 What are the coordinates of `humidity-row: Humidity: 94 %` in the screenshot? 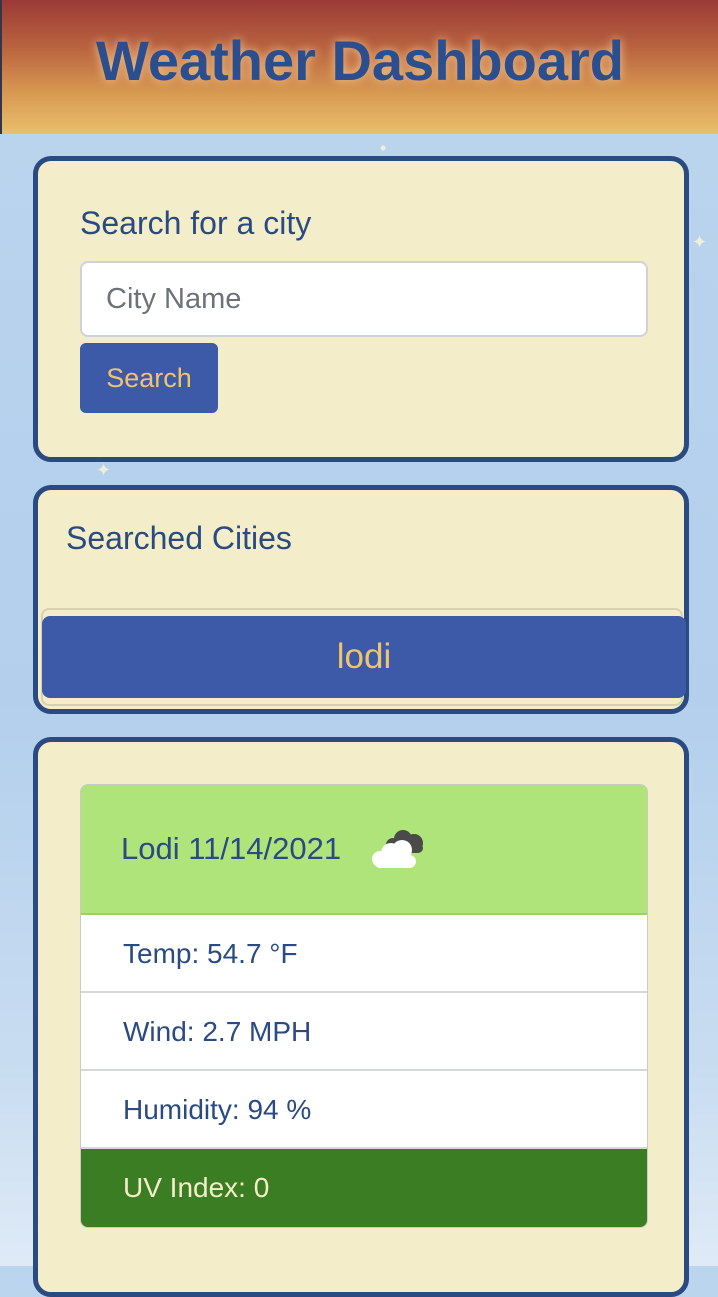 It's located at (364, 1110).